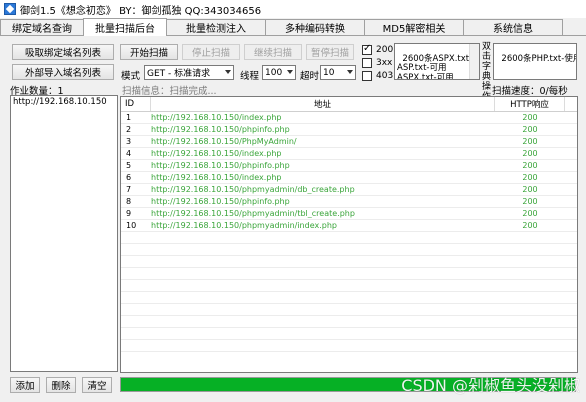 This screenshot has height=402, width=586. What do you see at coordinates (129, 129) in the screenshot?
I see `cell-id: 2` at bounding box center [129, 129].